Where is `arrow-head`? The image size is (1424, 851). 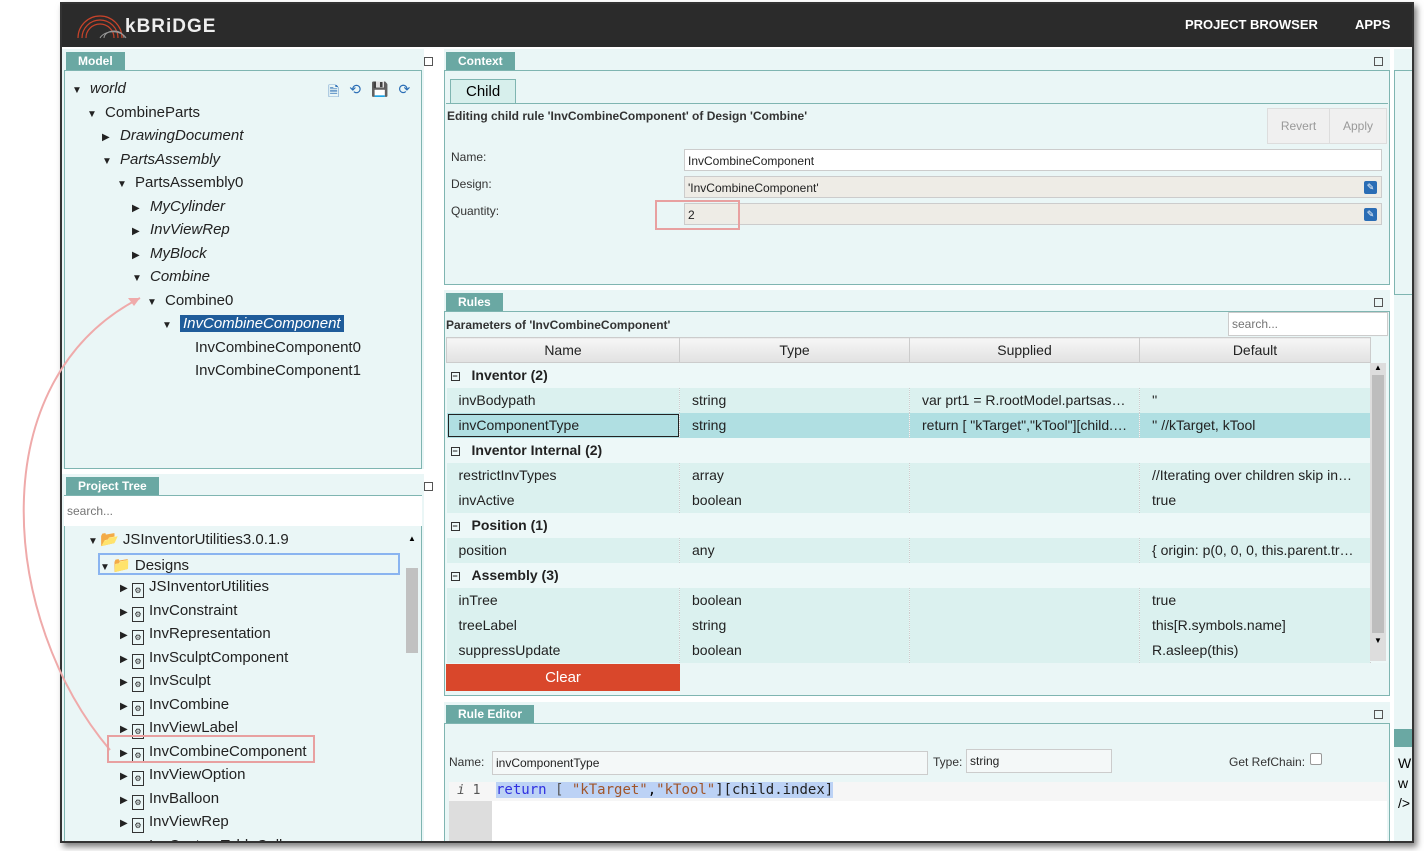 arrow-head is located at coordinates (134, 302).